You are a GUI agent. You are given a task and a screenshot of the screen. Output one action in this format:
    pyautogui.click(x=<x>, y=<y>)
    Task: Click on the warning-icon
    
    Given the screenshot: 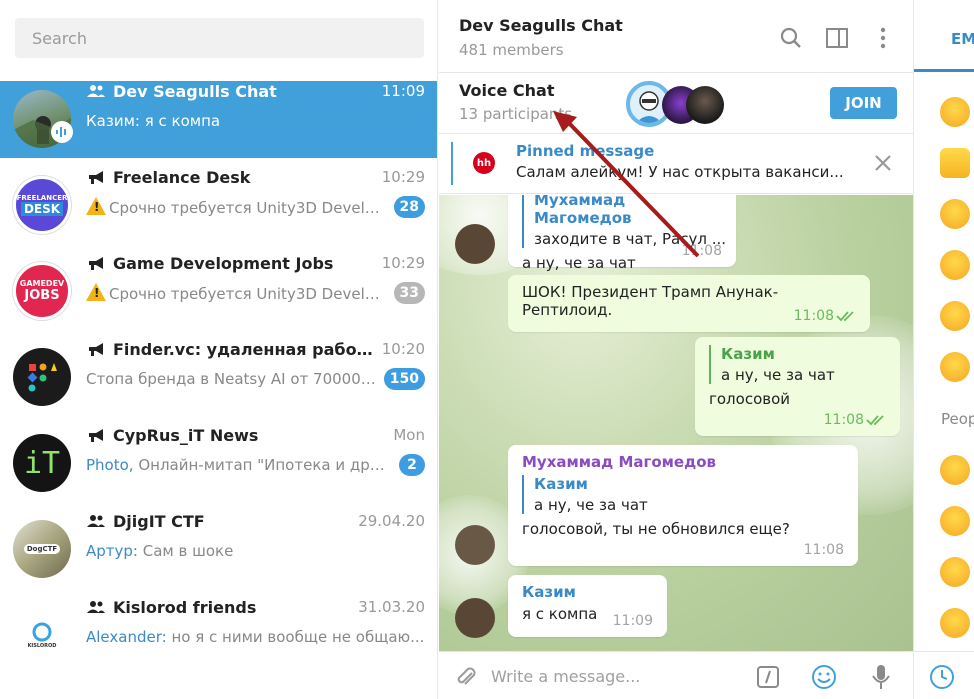 What is the action you would take?
    pyautogui.click(x=96, y=206)
    